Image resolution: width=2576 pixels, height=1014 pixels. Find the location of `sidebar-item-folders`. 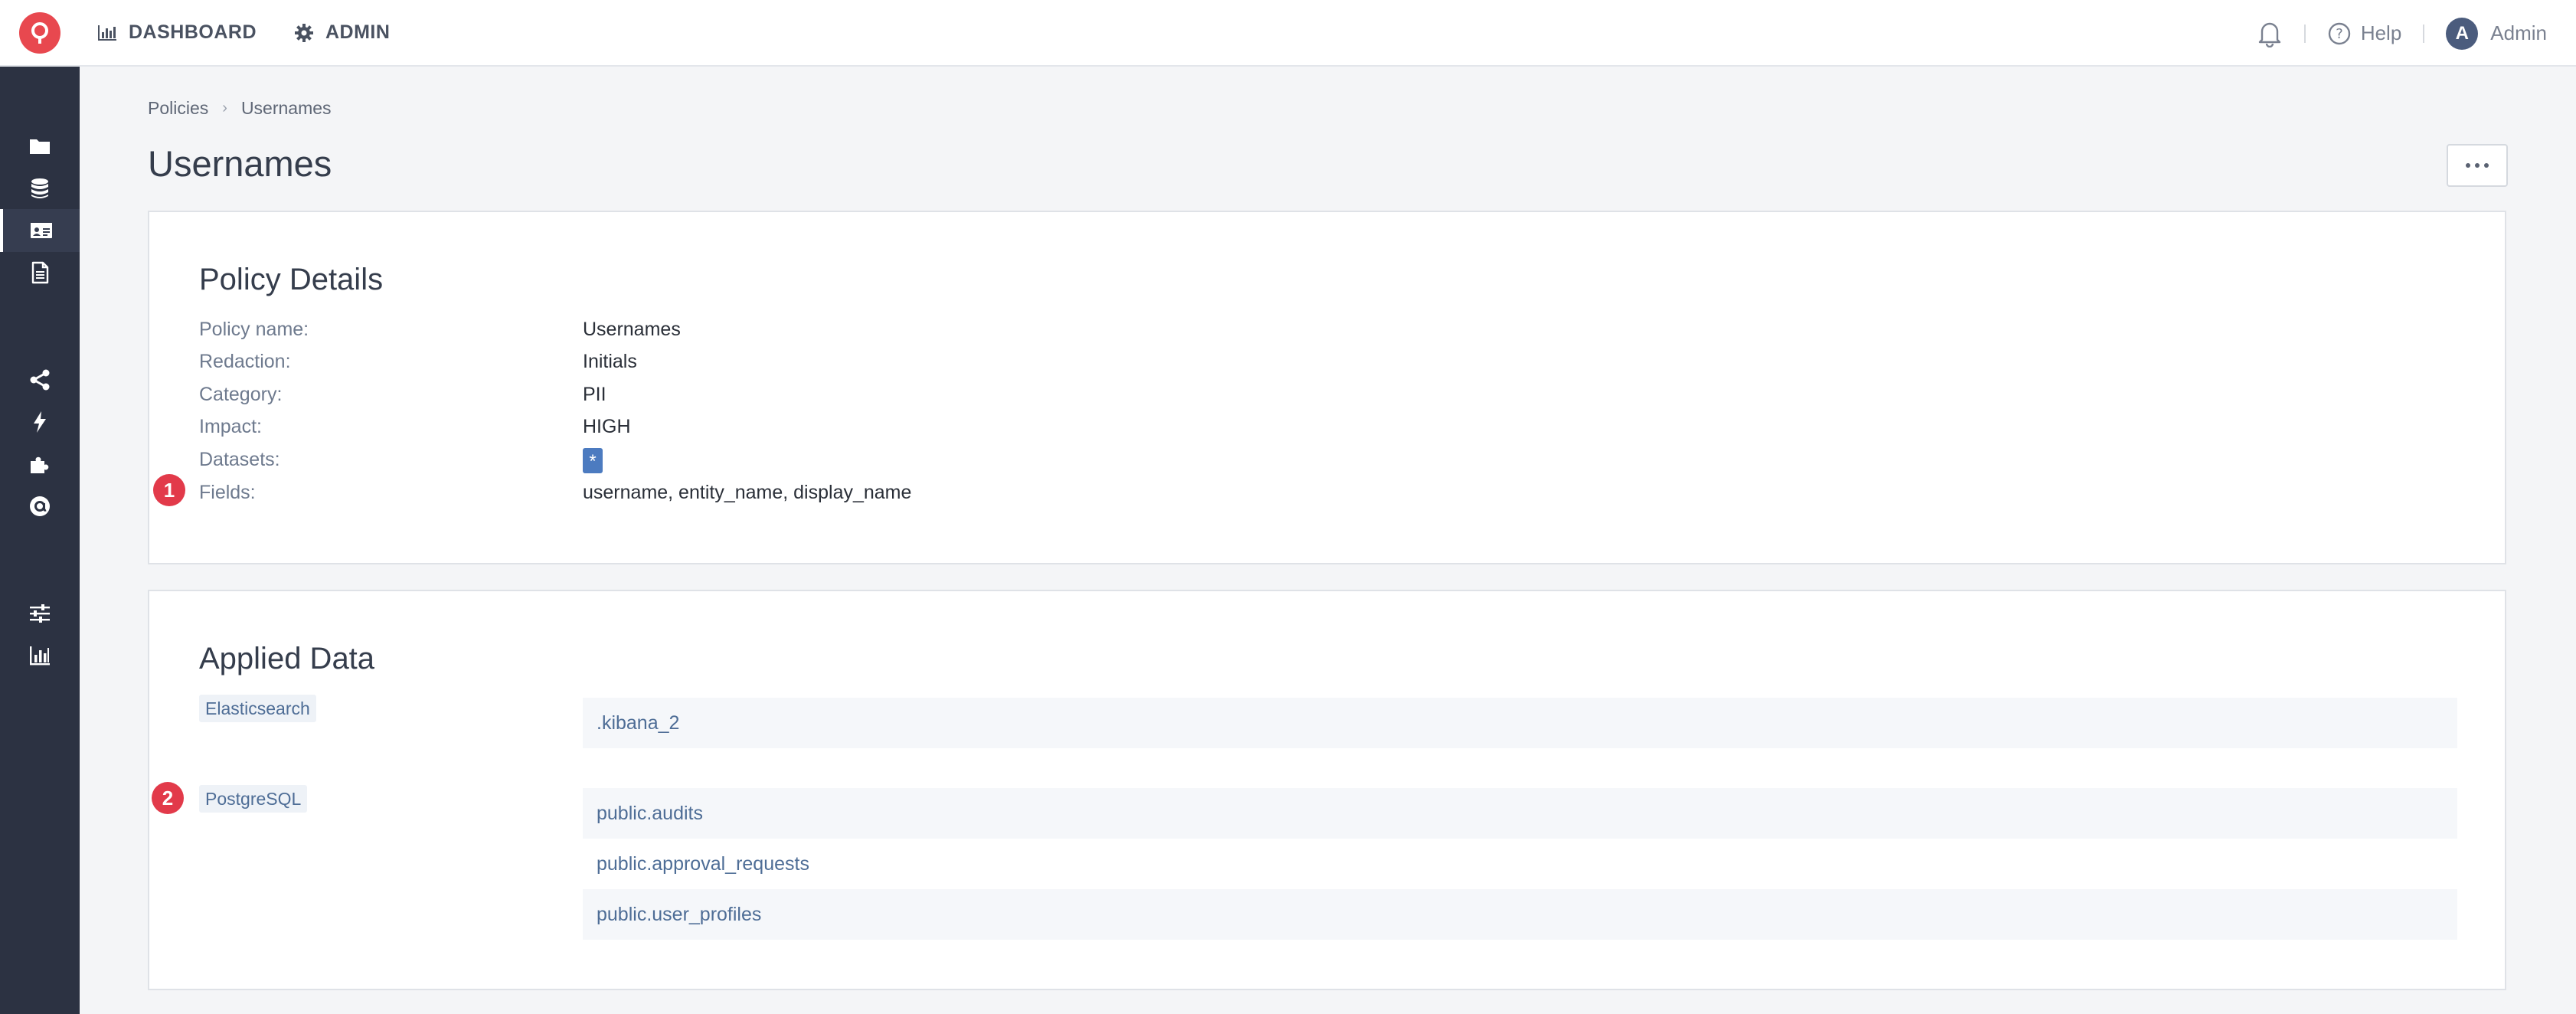

sidebar-item-folders is located at coordinates (40, 146).